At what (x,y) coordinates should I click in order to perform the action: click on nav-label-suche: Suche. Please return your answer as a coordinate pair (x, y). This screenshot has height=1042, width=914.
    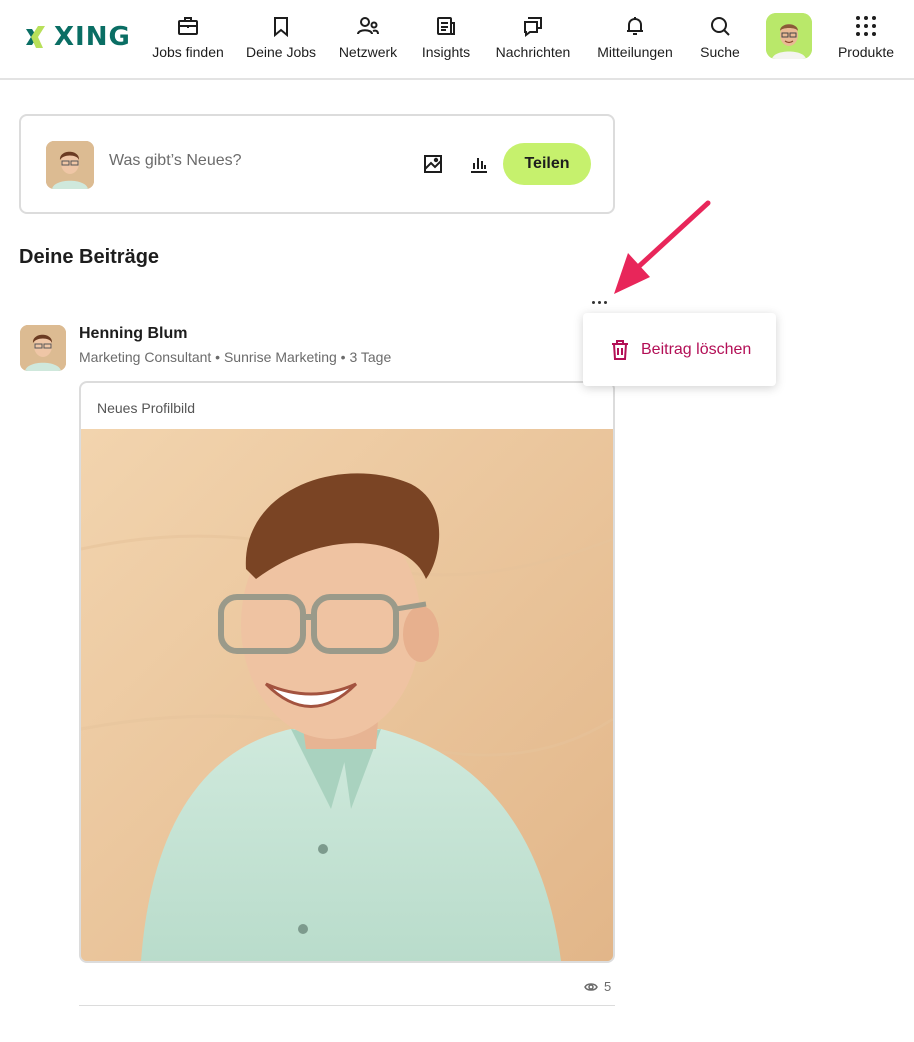
    Looking at the image, I should click on (720, 52).